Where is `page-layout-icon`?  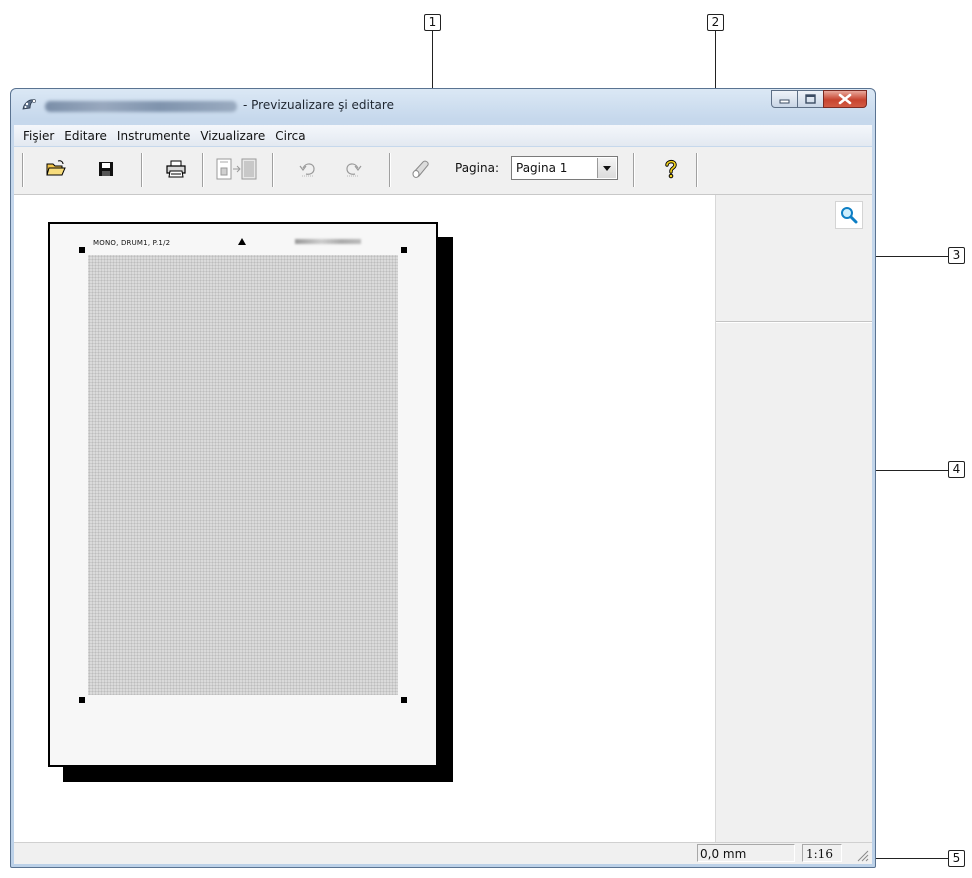
page-layout-icon is located at coordinates (236, 169).